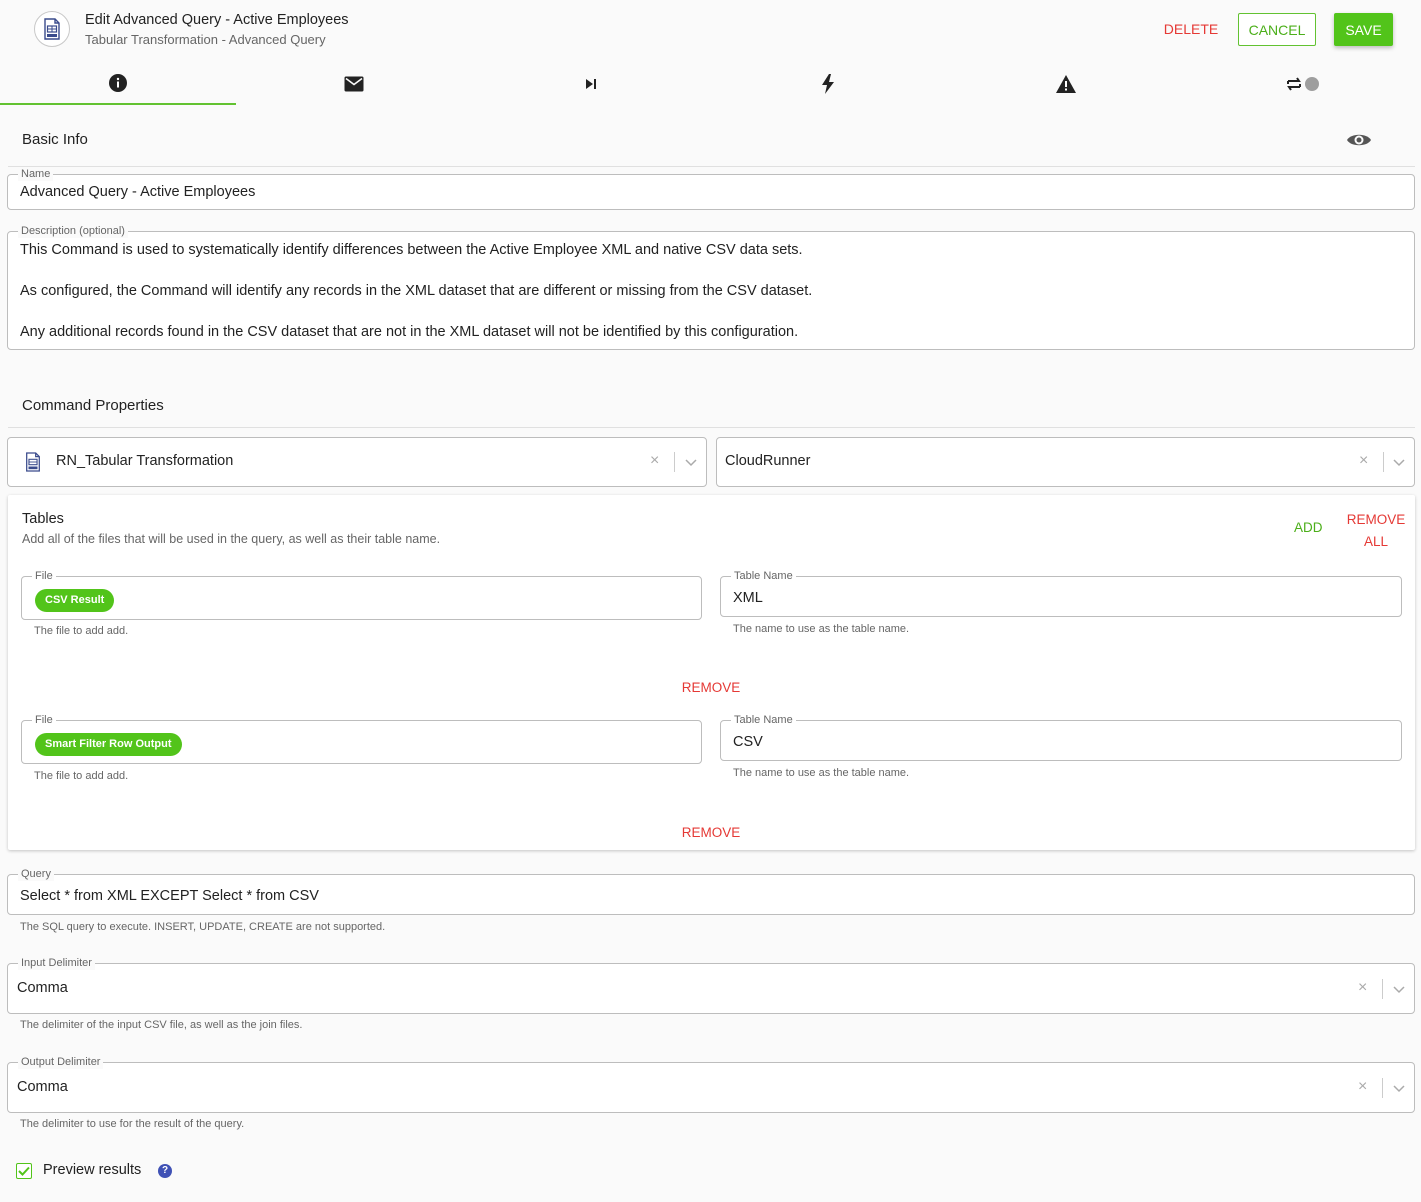 This screenshot has width=1421, height=1202. I want to click on page-subtitle: Tabular Transformation - Advanced Query, so click(205, 39).